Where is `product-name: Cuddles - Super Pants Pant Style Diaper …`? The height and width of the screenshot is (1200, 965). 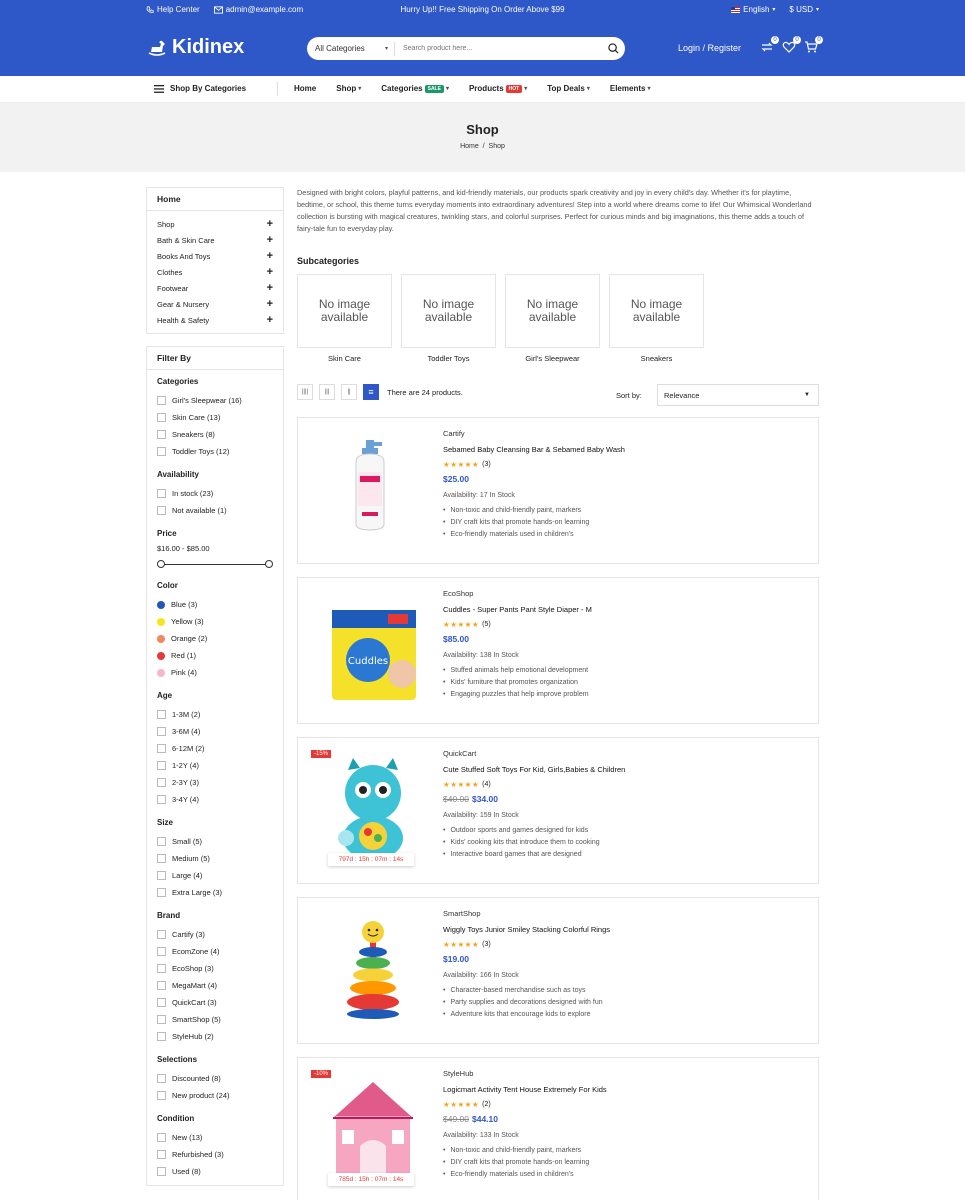 product-name: Cuddles - Super Pants Pant Style Diaper … is located at coordinates (623, 609).